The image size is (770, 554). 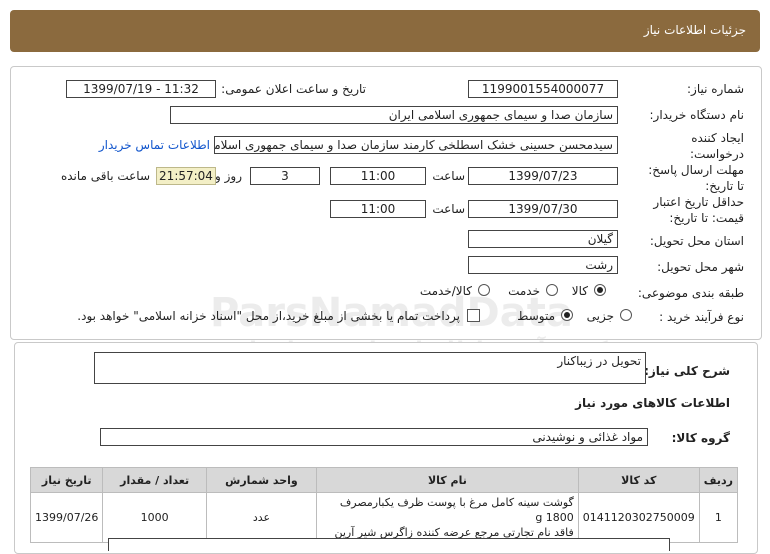 What do you see at coordinates (600, 316) in the screenshot?
I see `process-option-minor: جزیی` at bounding box center [600, 316].